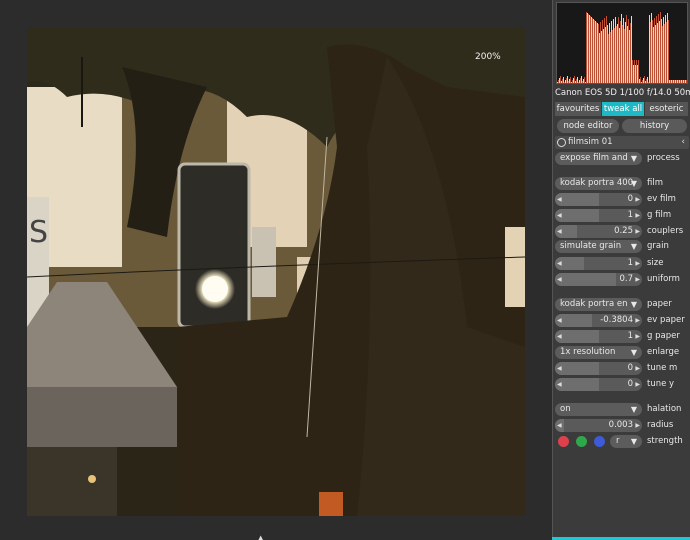 The image size is (690, 540). Describe the element at coordinates (563, 441) in the screenshot. I see `red-channel-picker` at that location.